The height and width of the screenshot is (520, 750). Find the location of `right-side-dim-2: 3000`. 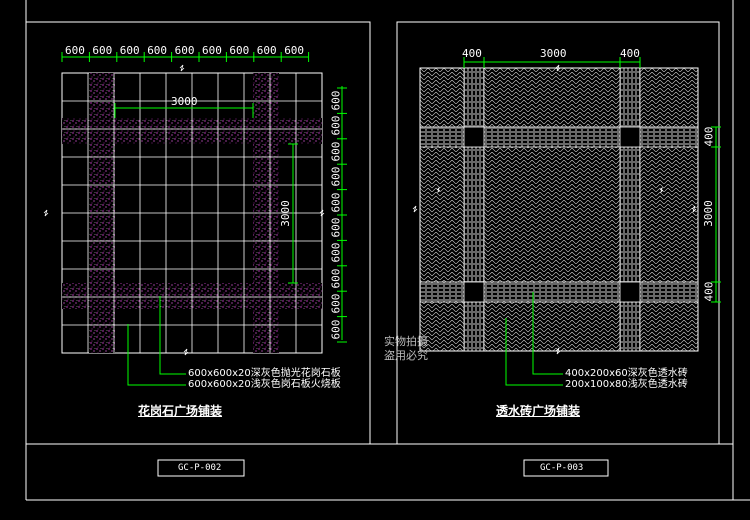

right-side-dim-2: 3000 is located at coordinates (708, 213).